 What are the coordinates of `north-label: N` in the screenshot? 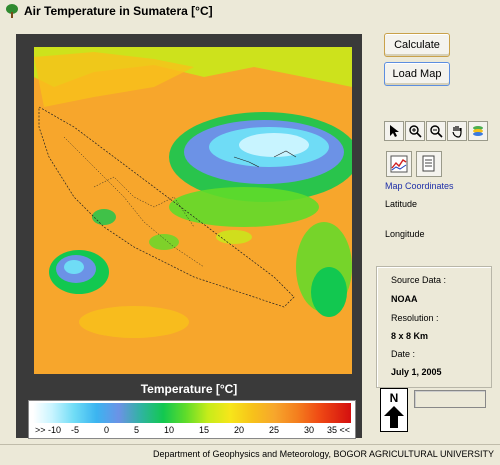 It's located at (394, 398).